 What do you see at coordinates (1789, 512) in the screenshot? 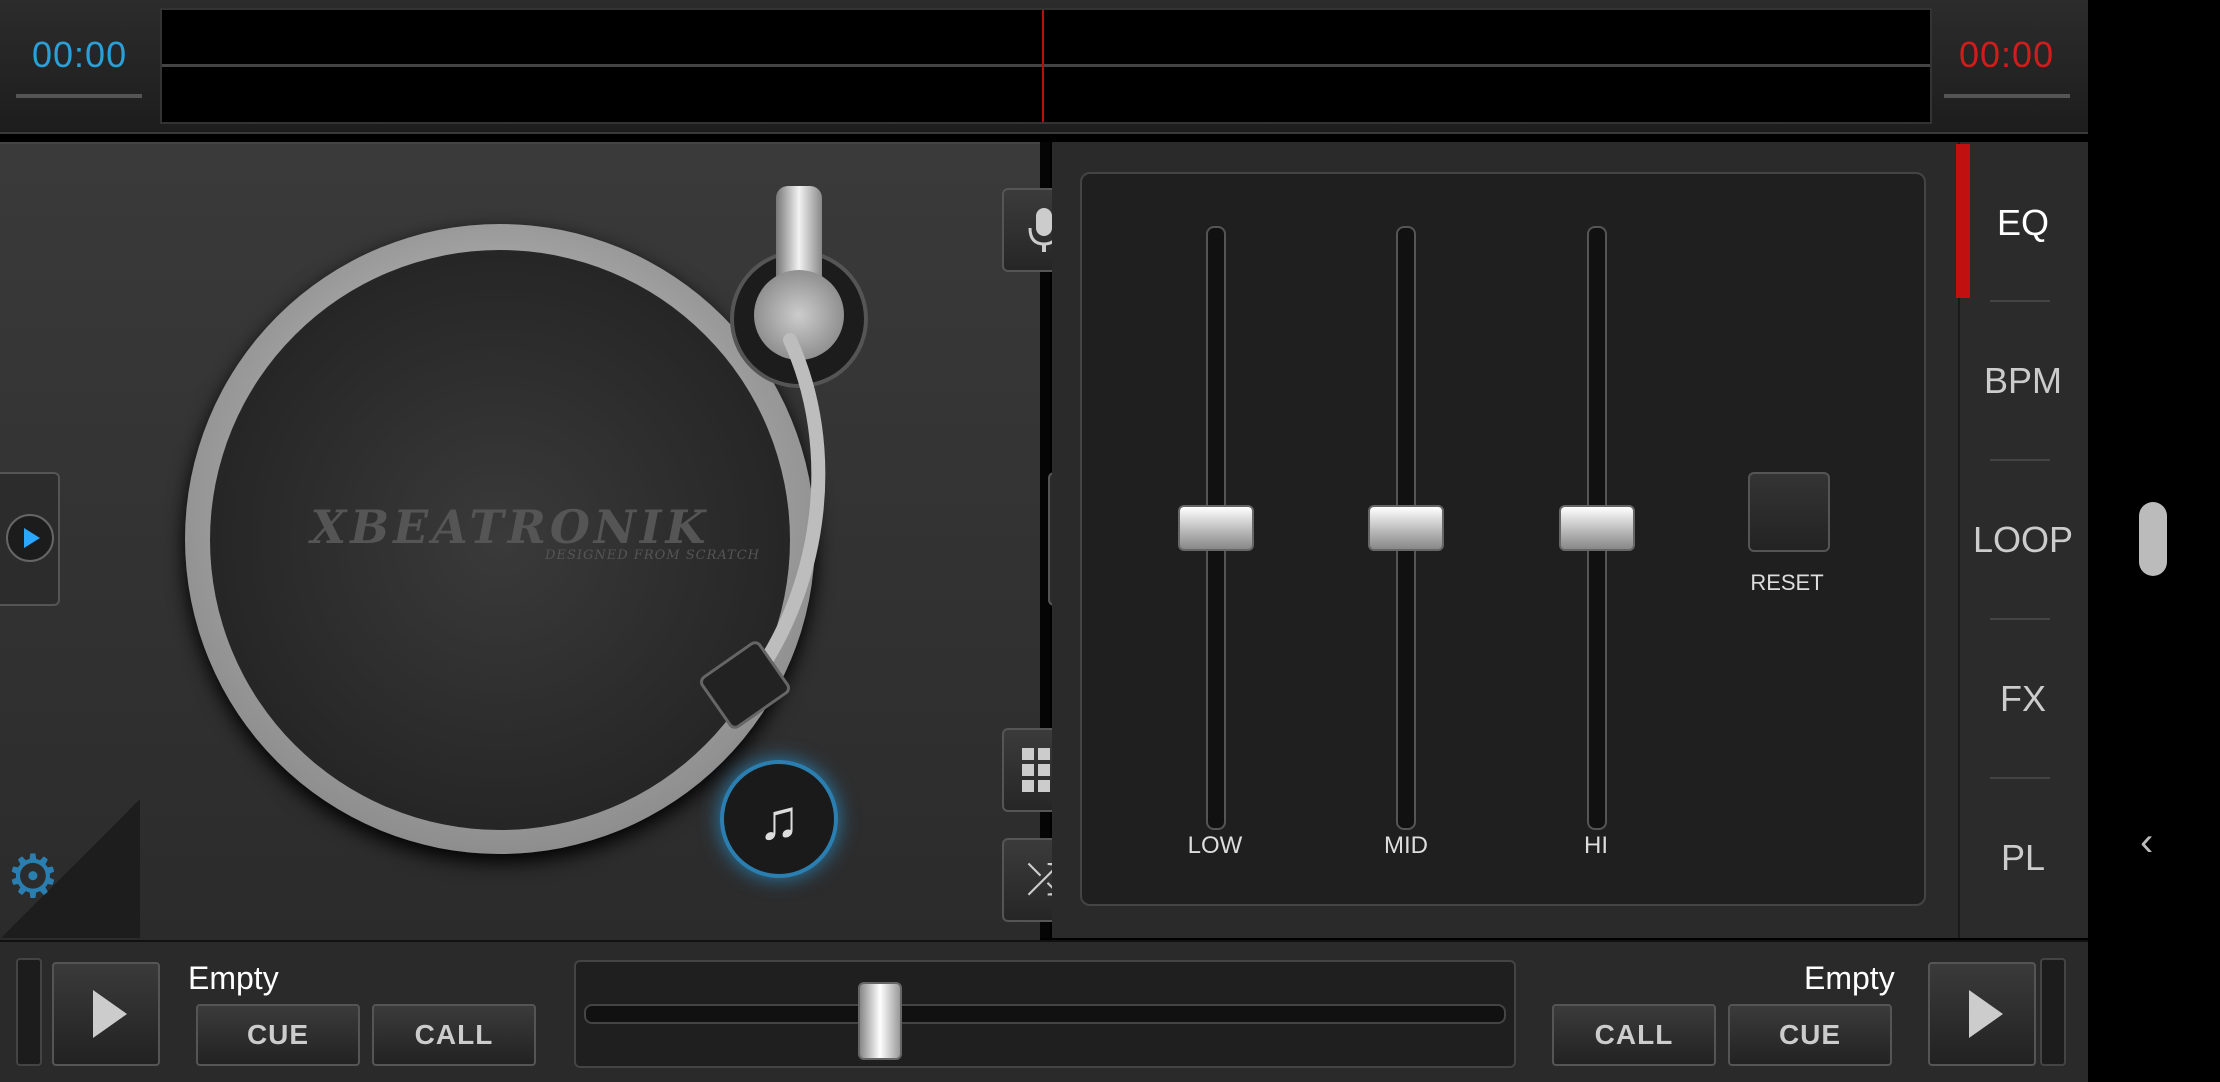
I see `eq-reset-button` at bounding box center [1789, 512].